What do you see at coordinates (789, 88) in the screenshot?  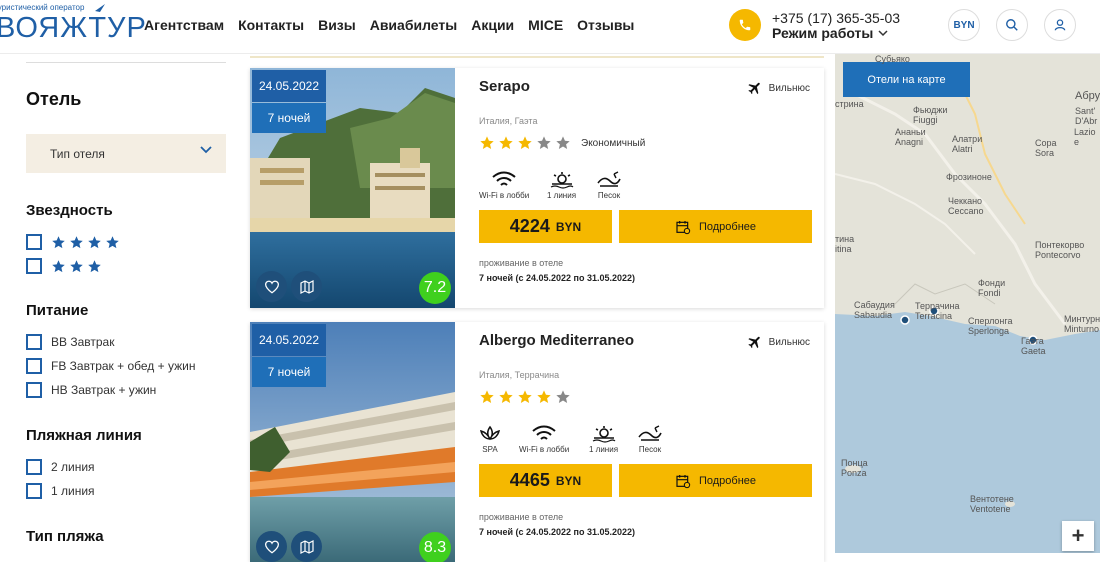 I see `departure-city-label: Вильнюс` at bounding box center [789, 88].